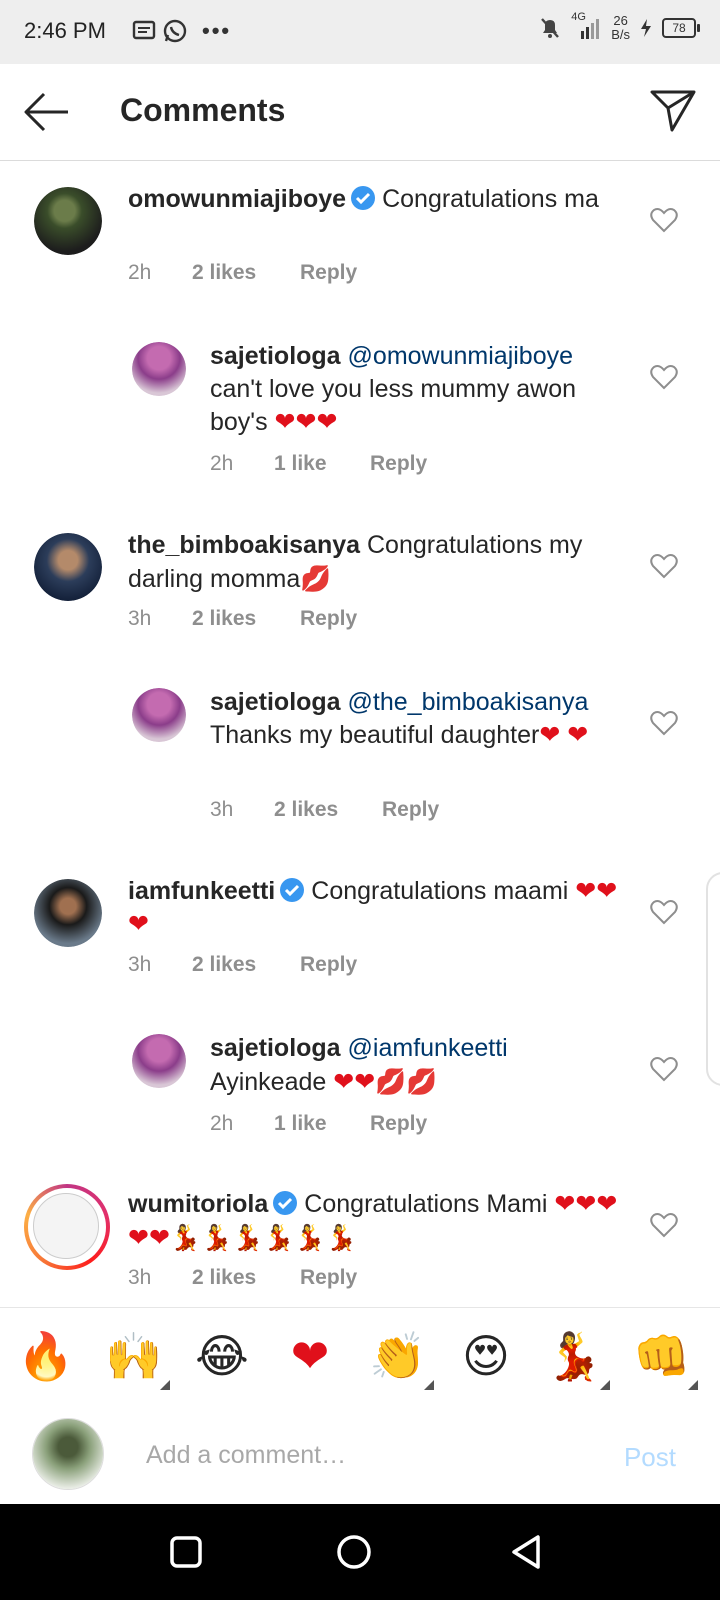 Image resolution: width=720 pixels, height=1600 pixels. I want to click on heart-emoji-button: ❤, so click(310, 1356).